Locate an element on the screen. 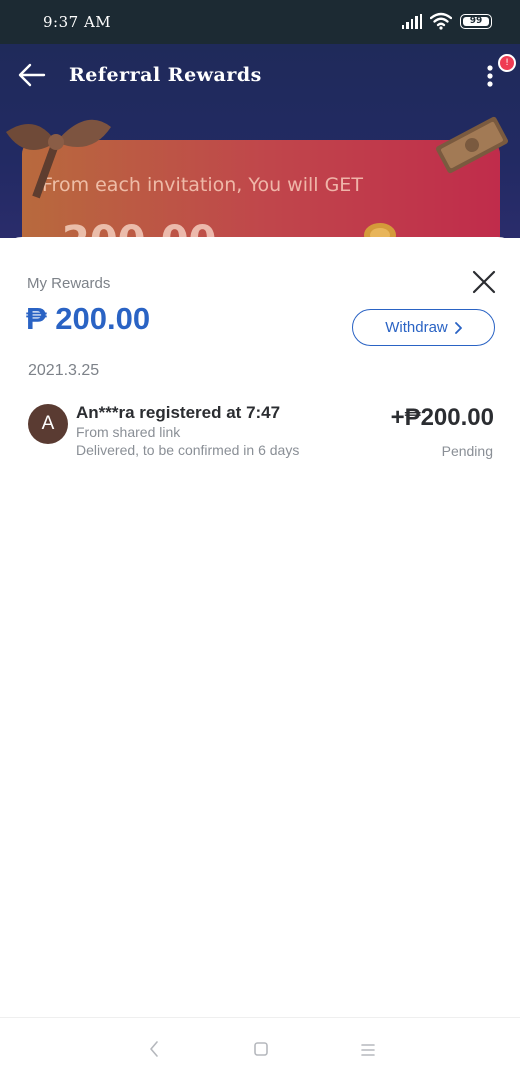 The image size is (520, 1080). arrow-left-icon is located at coordinates (32, 75).